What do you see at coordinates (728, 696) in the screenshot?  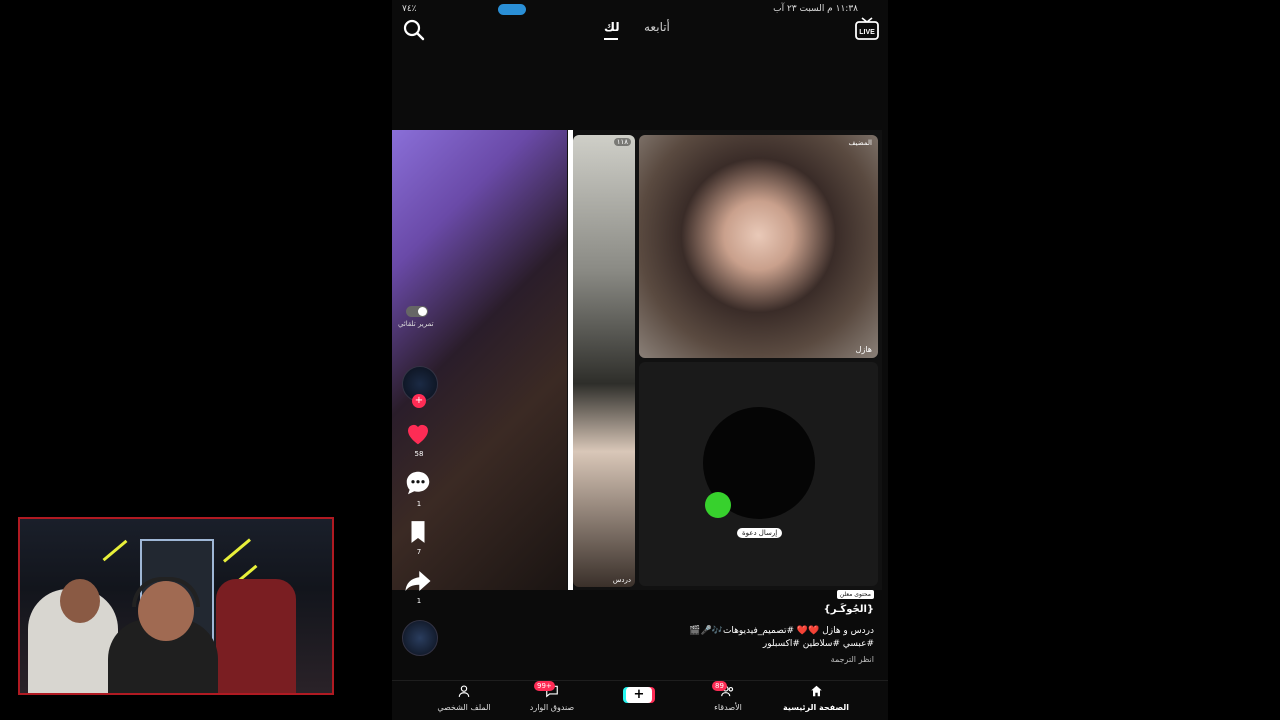 I see `nav-friends: 89 الأصدقاء` at bounding box center [728, 696].